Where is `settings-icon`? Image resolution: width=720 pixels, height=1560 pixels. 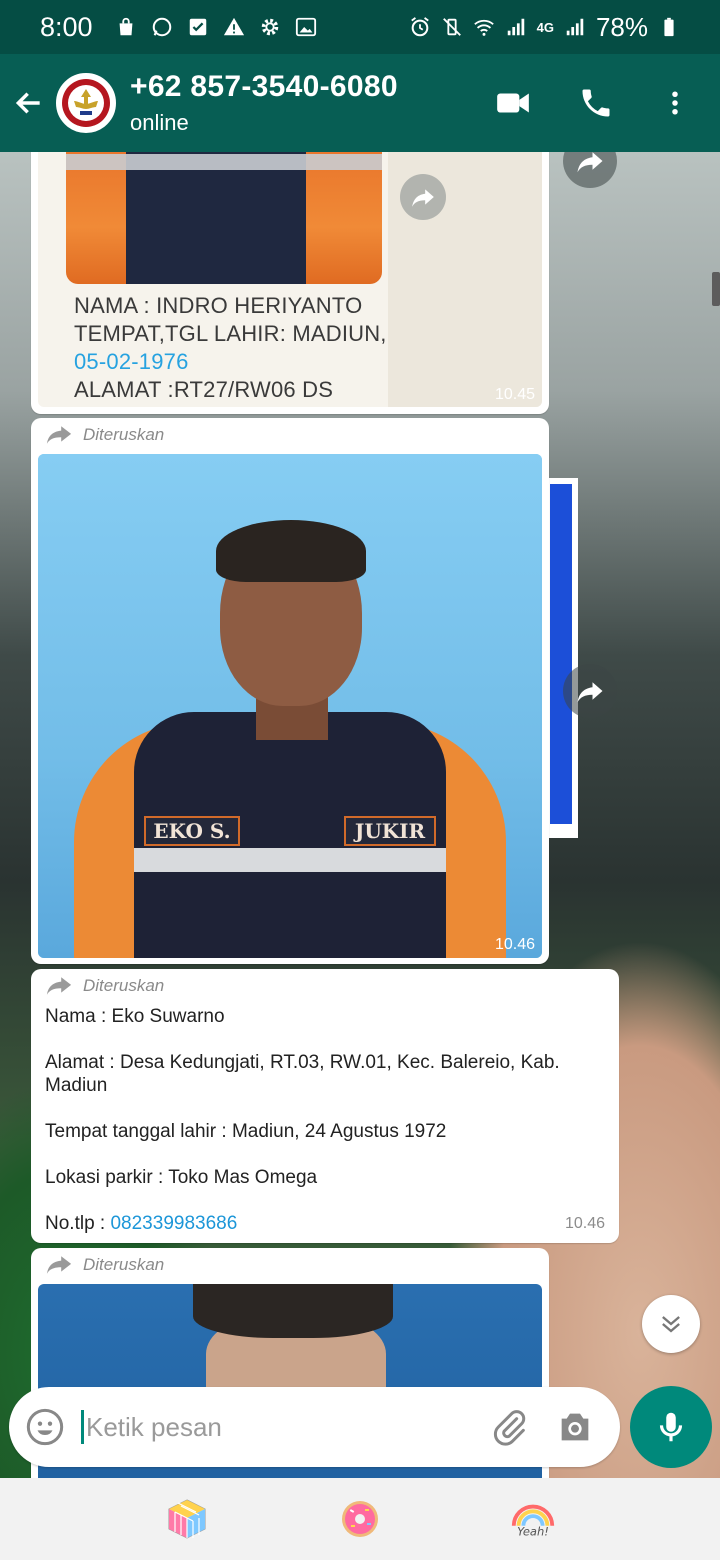 settings-icon is located at coordinates (269, 27).